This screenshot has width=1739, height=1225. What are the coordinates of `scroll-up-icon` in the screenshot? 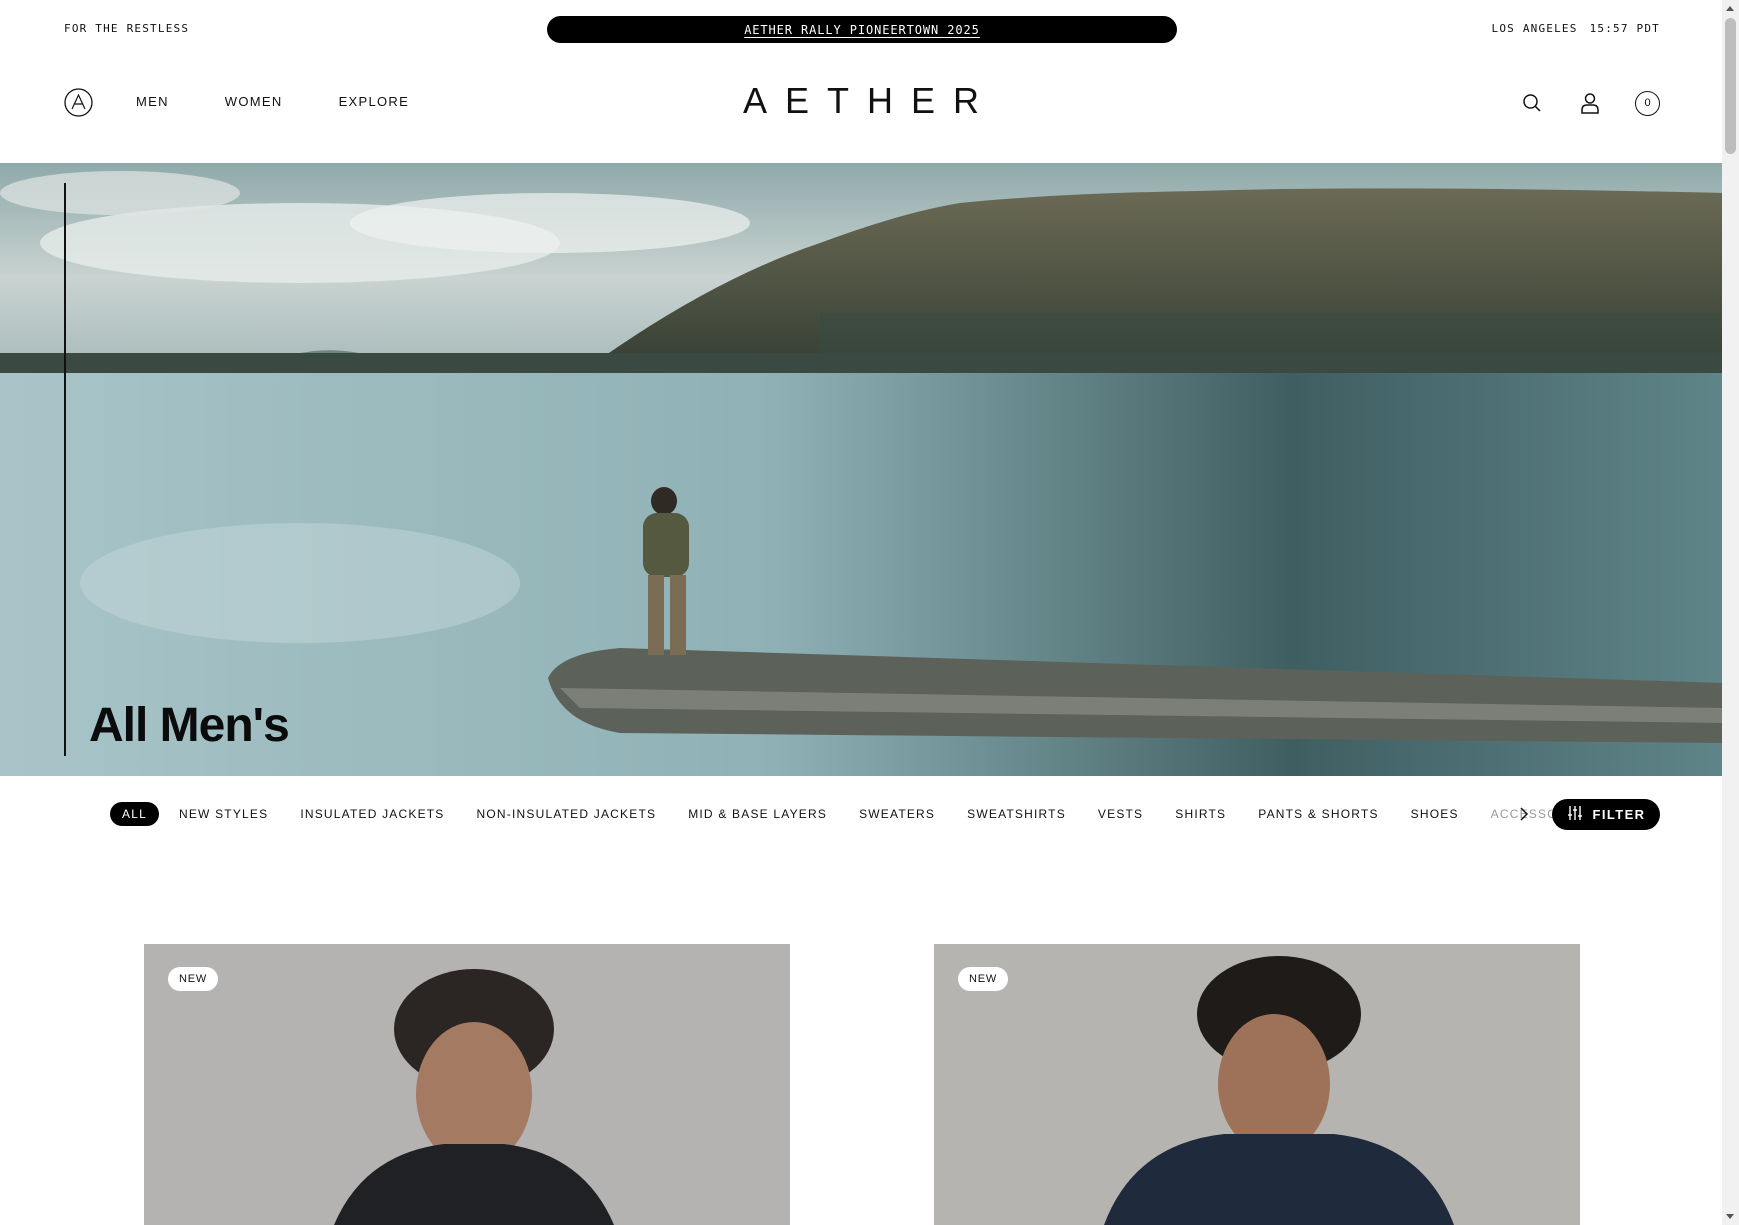 It's located at (1730, 8).